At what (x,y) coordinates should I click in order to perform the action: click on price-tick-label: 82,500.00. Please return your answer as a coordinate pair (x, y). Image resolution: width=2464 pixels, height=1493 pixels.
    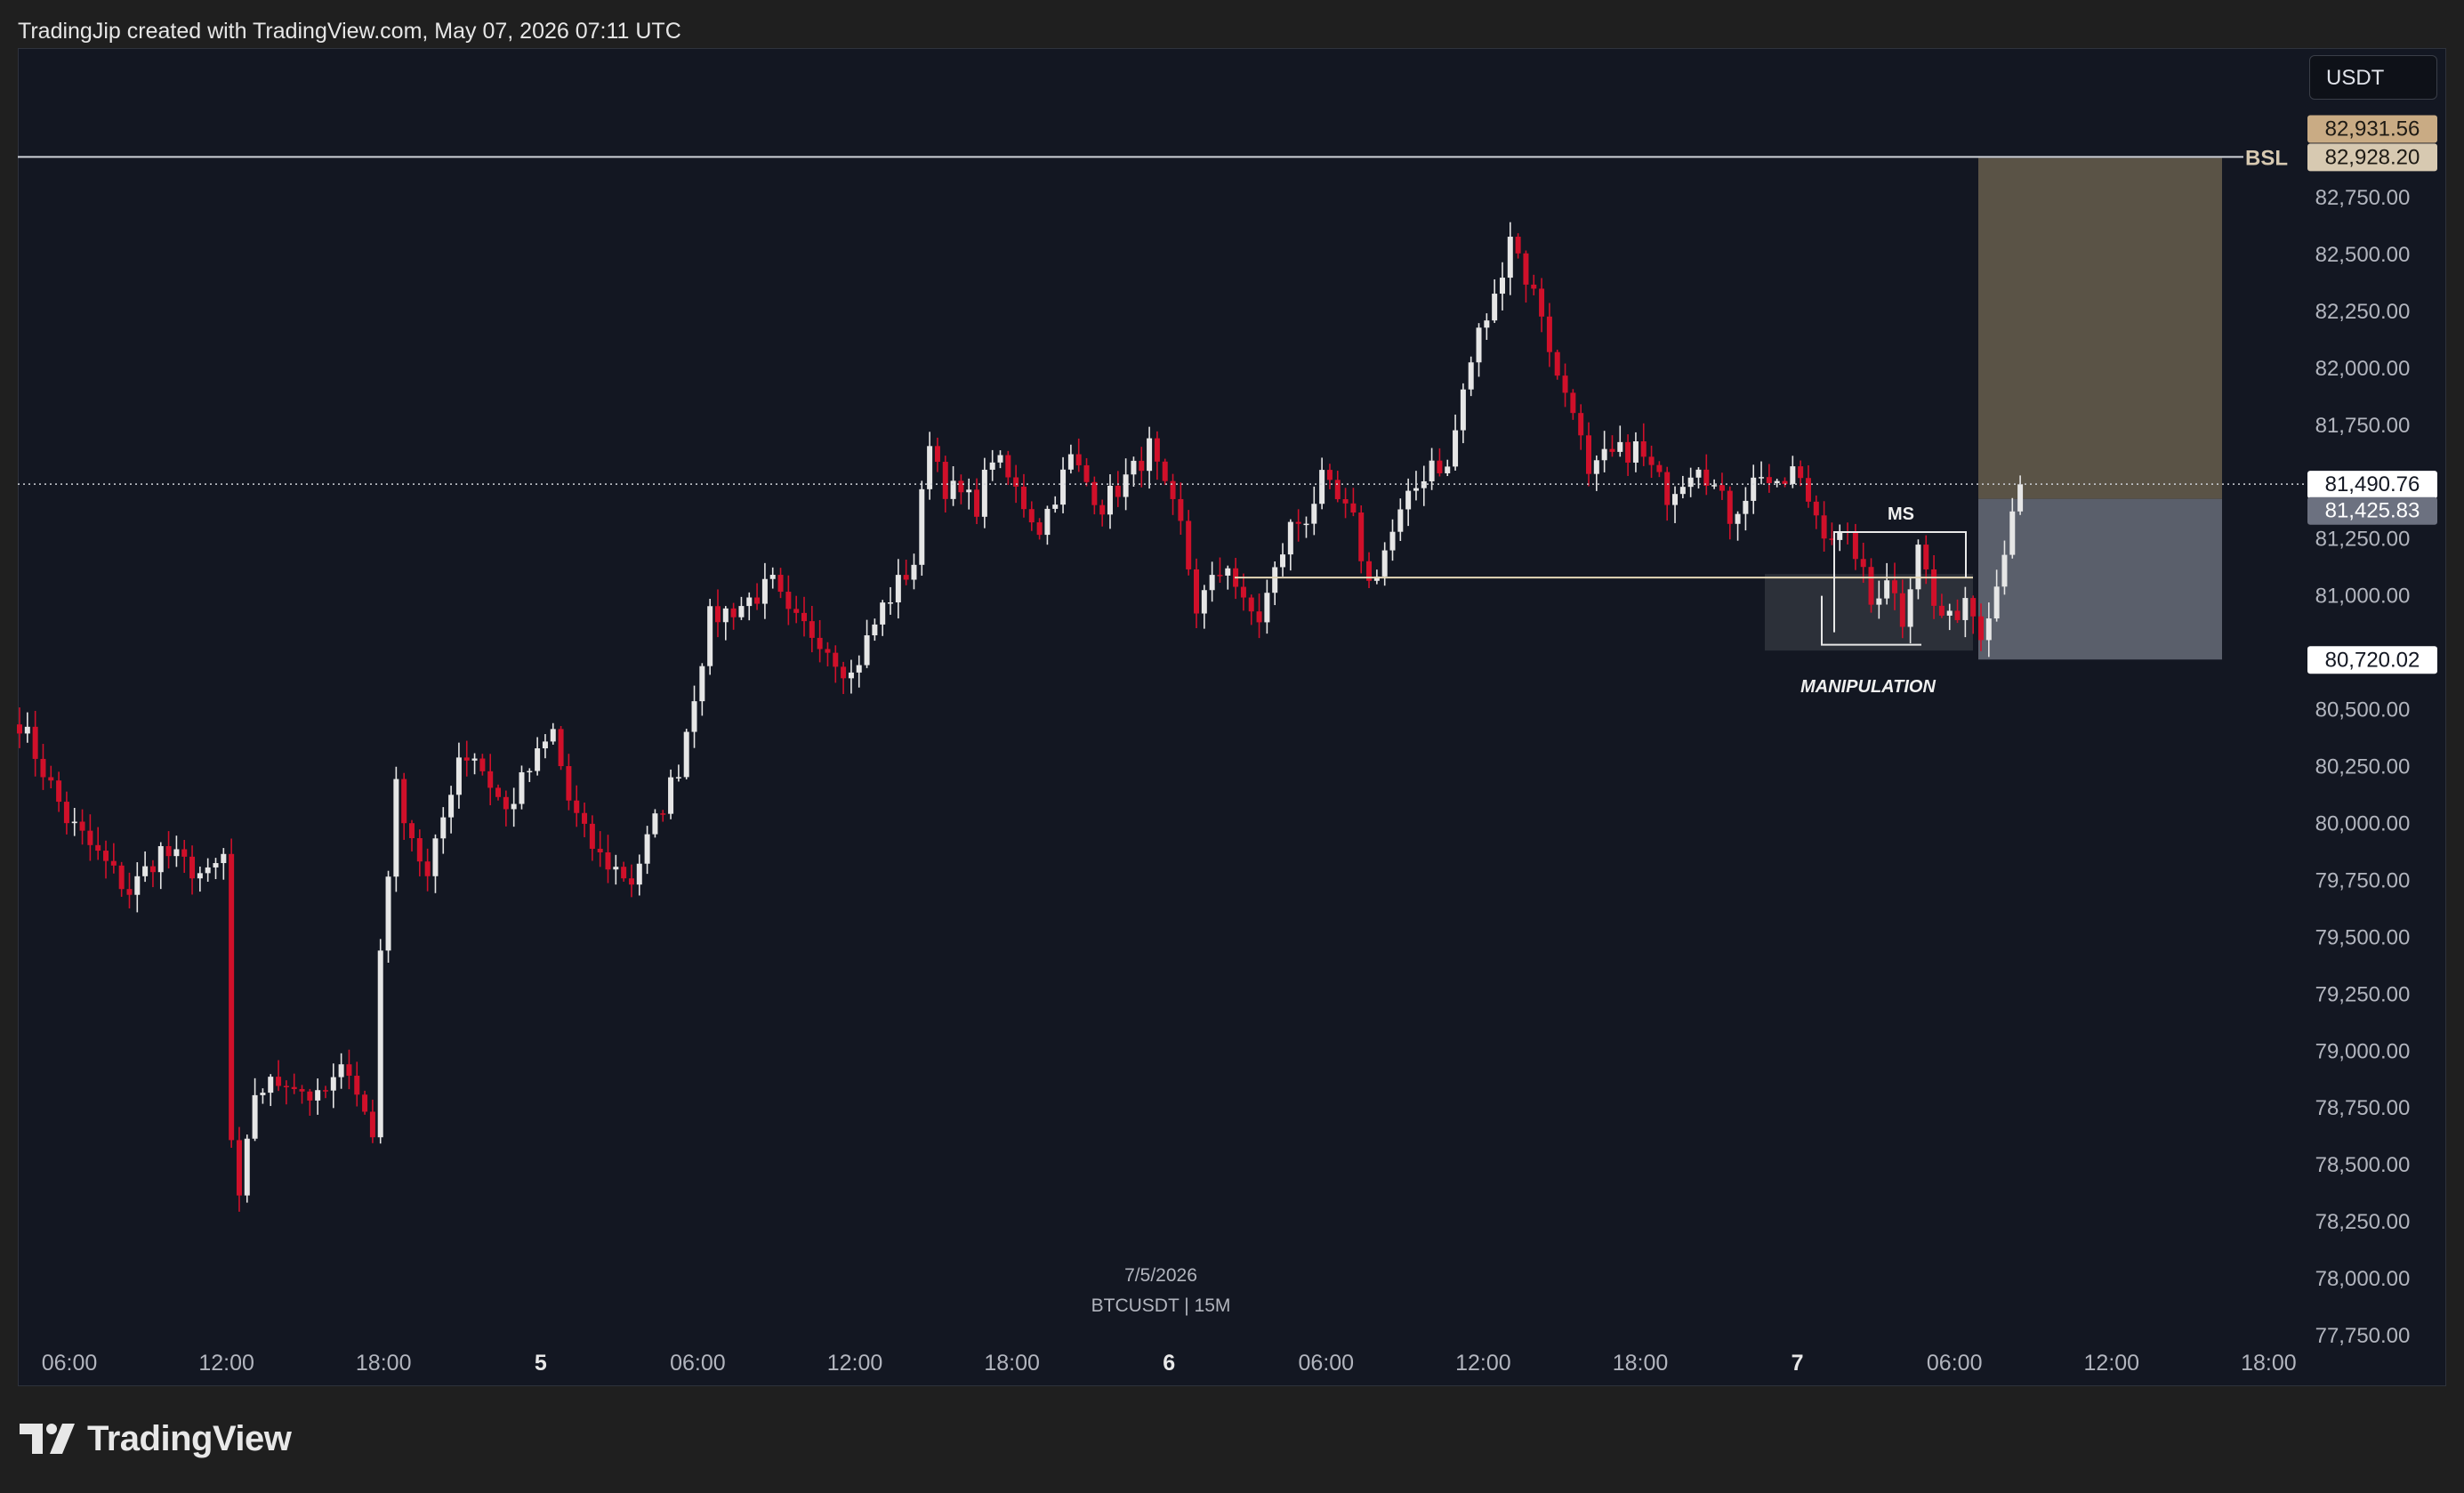
    Looking at the image, I should click on (2363, 255).